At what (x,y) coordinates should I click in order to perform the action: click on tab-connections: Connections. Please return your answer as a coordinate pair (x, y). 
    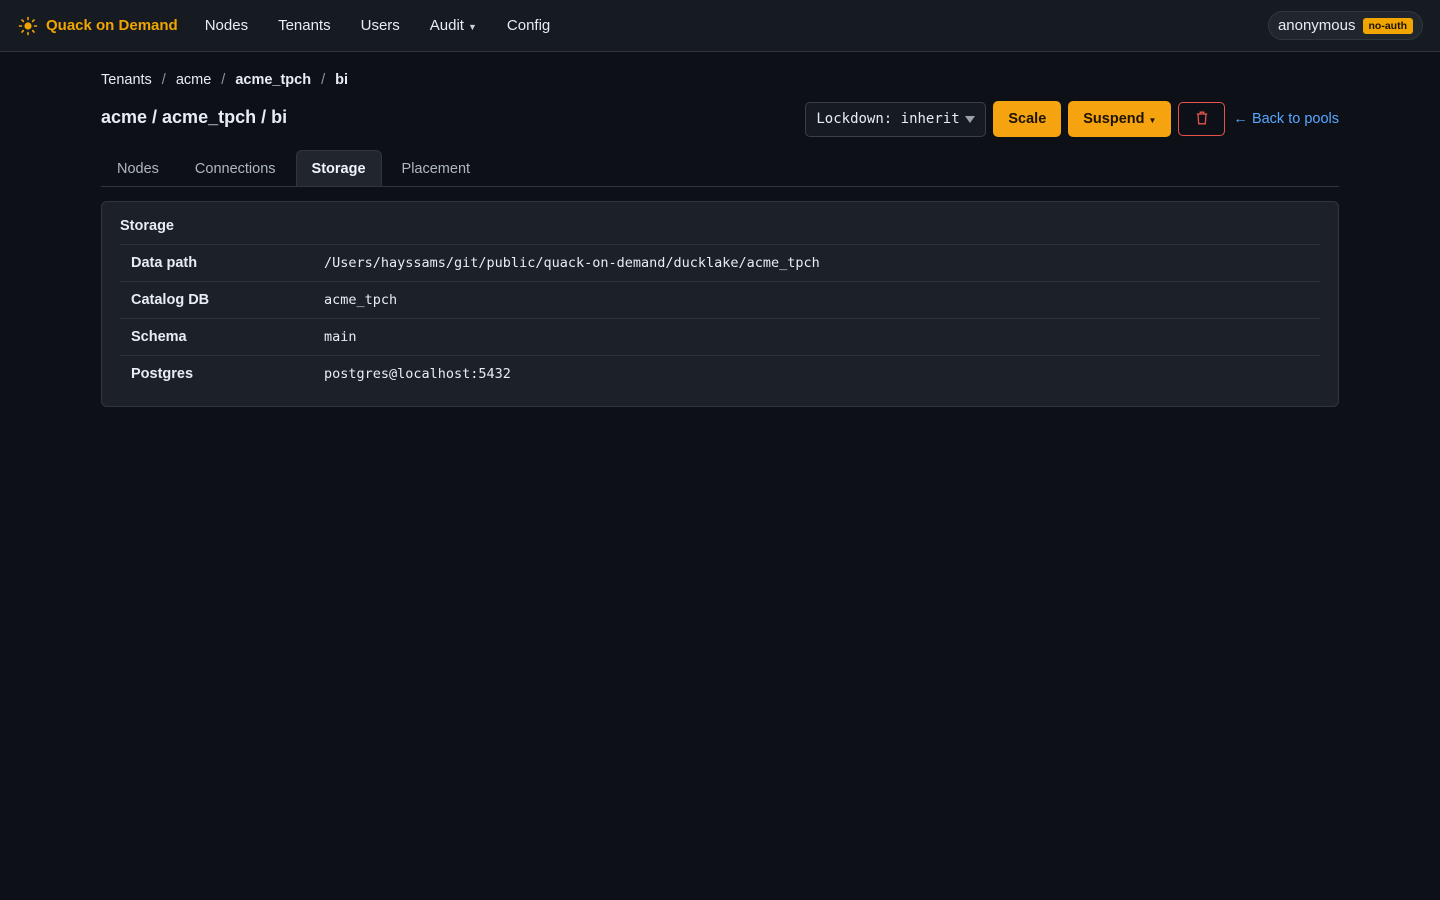
    Looking at the image, I should click on (235, 168).